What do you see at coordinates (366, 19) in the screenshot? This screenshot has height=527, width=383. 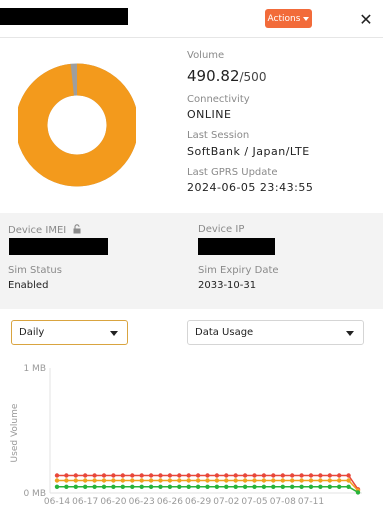 I see `close-icon: ✕` at bounding box center [366, 19].